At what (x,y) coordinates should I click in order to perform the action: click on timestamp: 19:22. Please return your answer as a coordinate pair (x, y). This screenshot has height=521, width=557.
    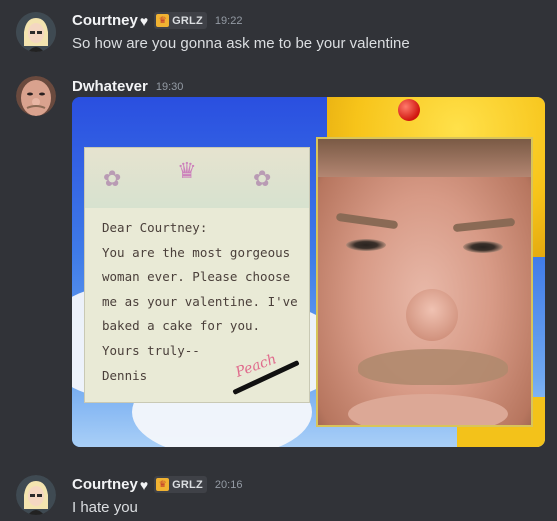
    Looking at the image, I should click on (229, 21).